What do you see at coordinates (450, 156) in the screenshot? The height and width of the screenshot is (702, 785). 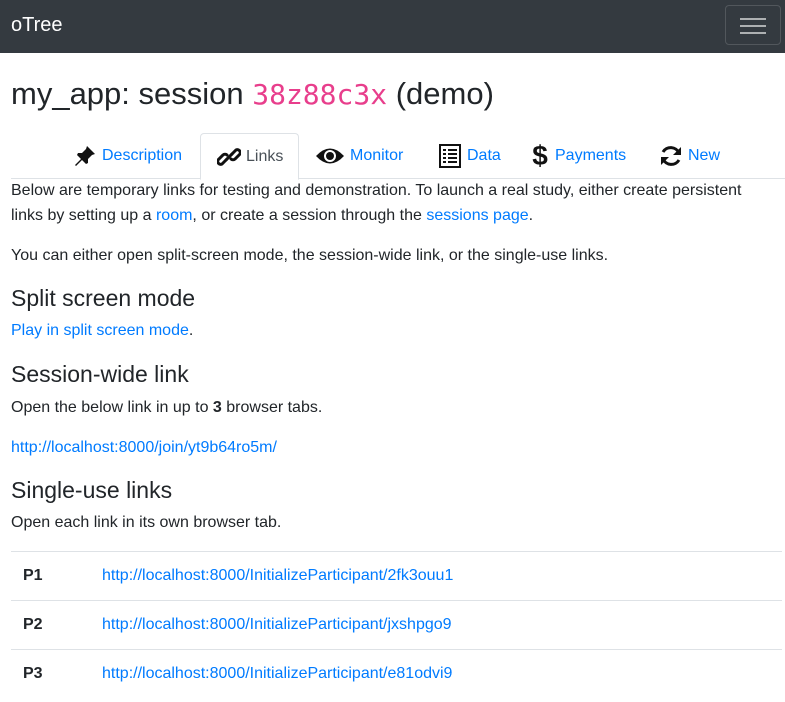 I see `list-table-icon` at bounding box center [450, 156].